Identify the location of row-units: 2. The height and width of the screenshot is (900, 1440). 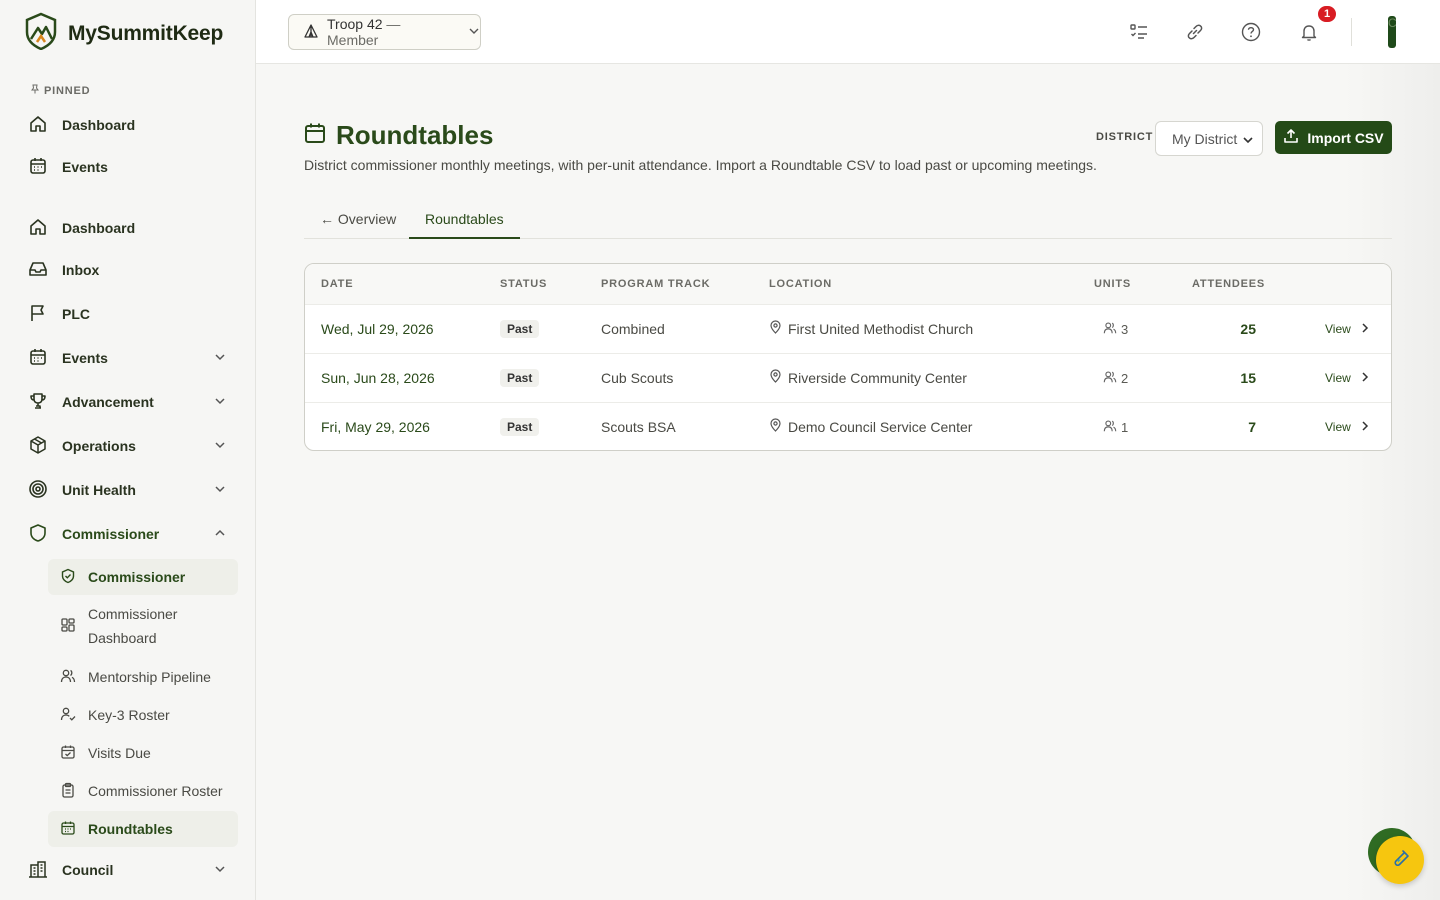
(1115, 378).